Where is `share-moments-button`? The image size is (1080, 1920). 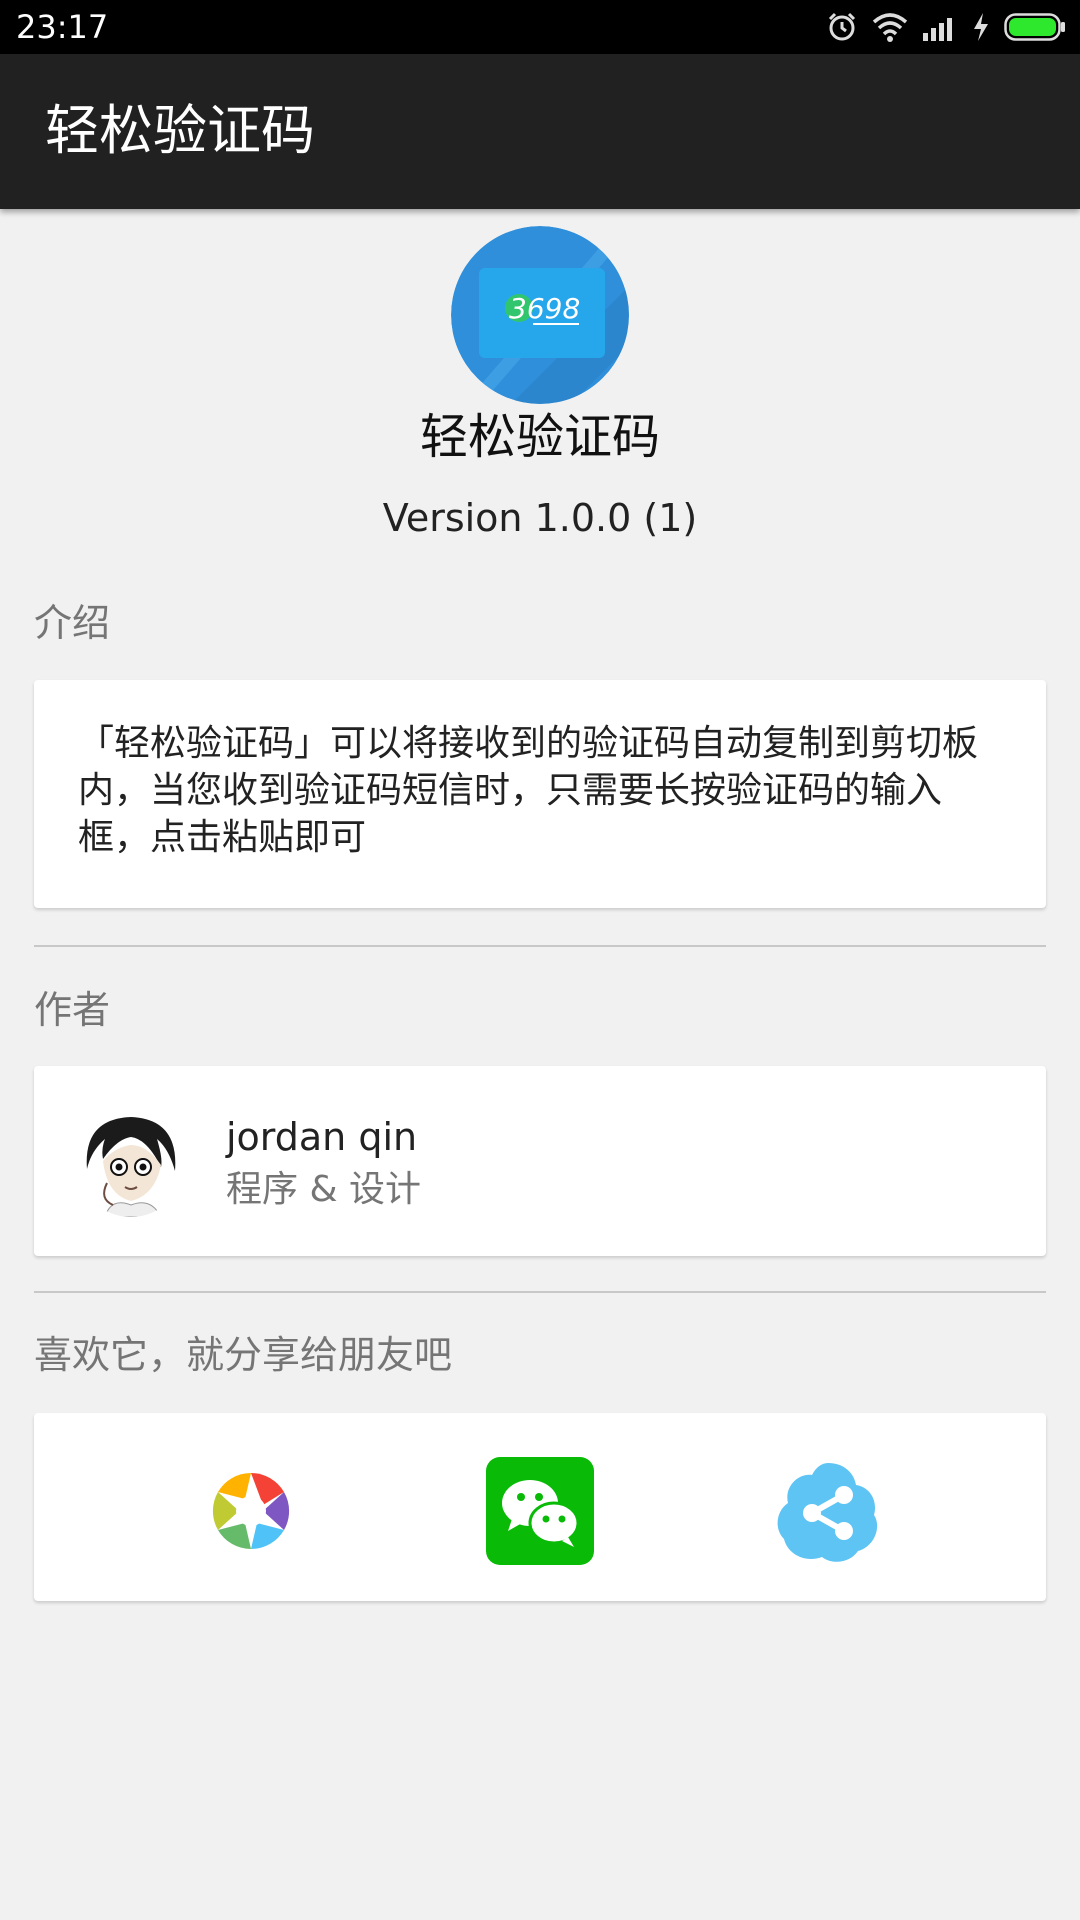
share-moments-button is located at coordinates (251, 1511).